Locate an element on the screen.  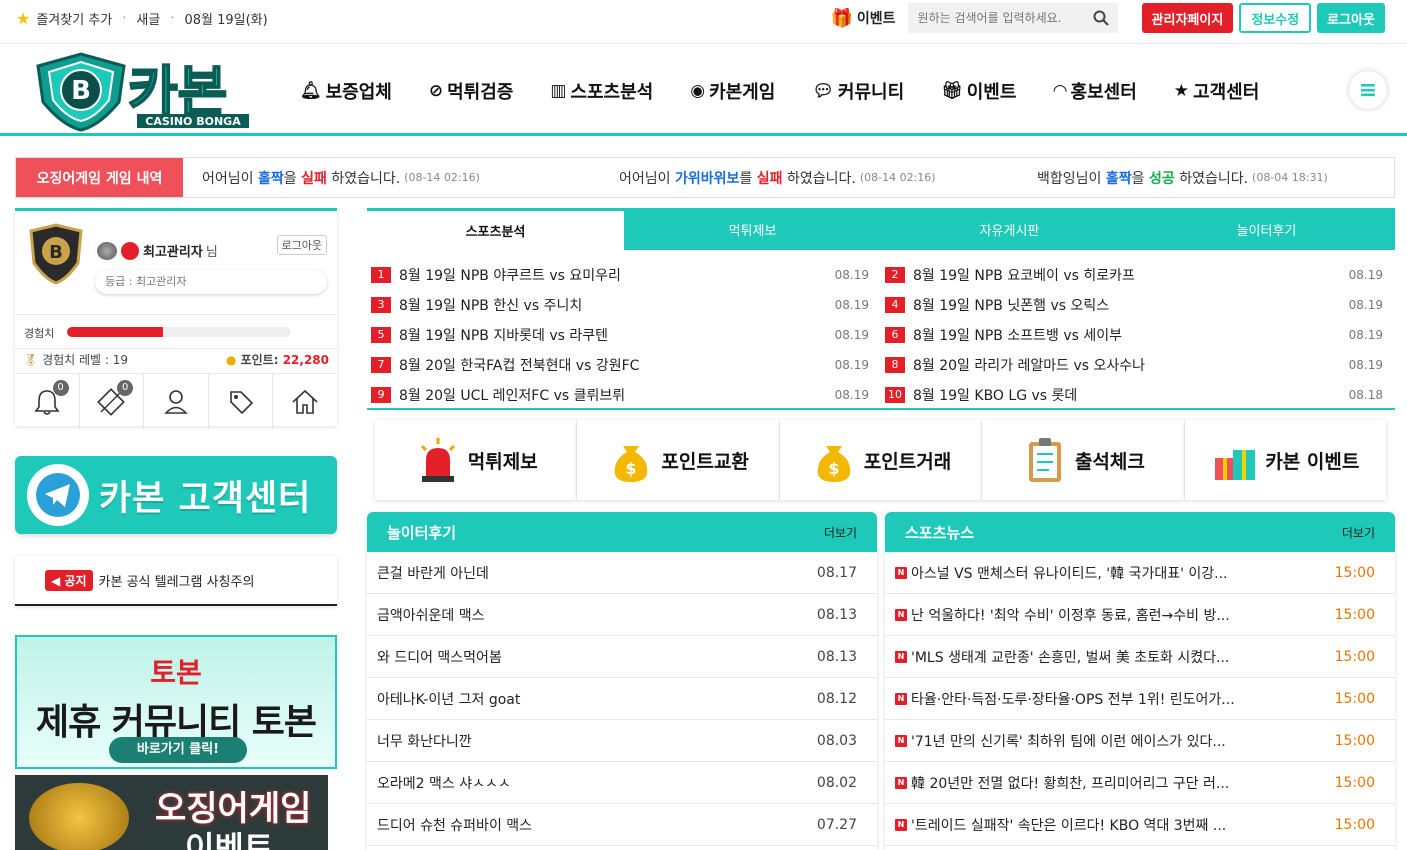
list-item: N 아스널 VS 맨체스터 유나이티드, '韓 국가대표' 이강... 15:00 is located at coordinates (1140, 573).